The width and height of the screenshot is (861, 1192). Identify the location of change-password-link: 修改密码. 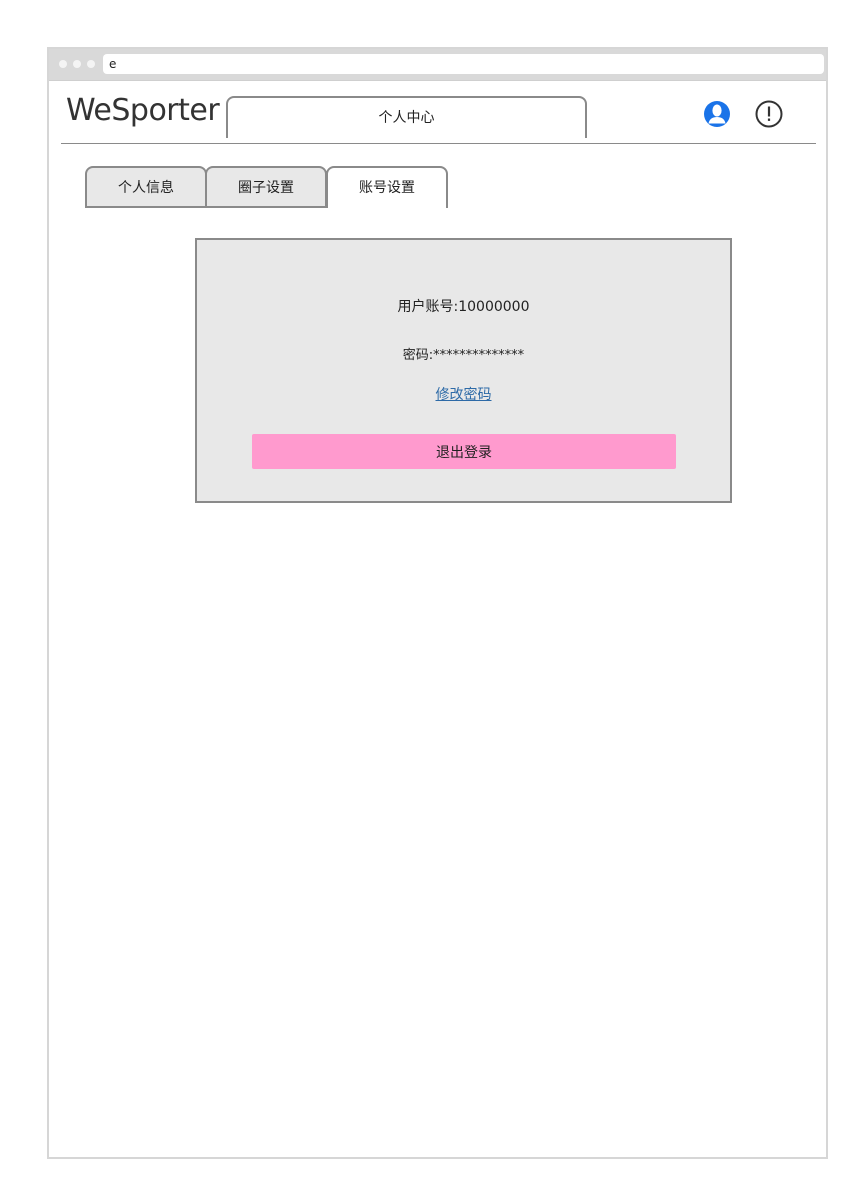
(464, 395).